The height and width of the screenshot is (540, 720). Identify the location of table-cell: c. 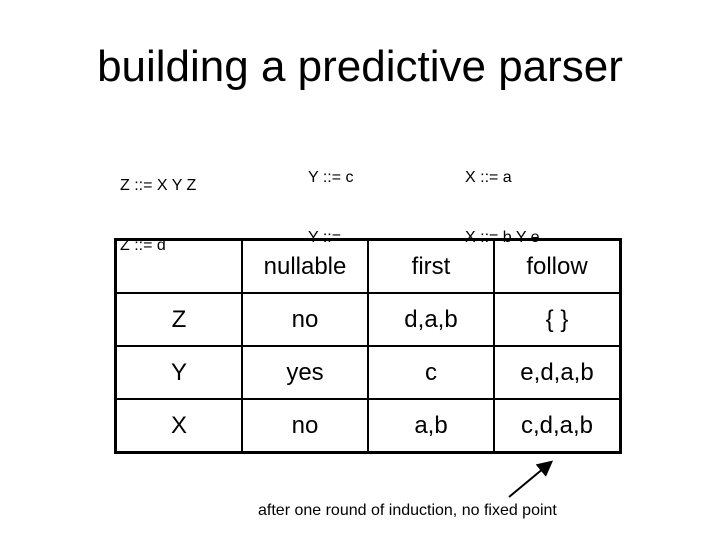
(431, 372).